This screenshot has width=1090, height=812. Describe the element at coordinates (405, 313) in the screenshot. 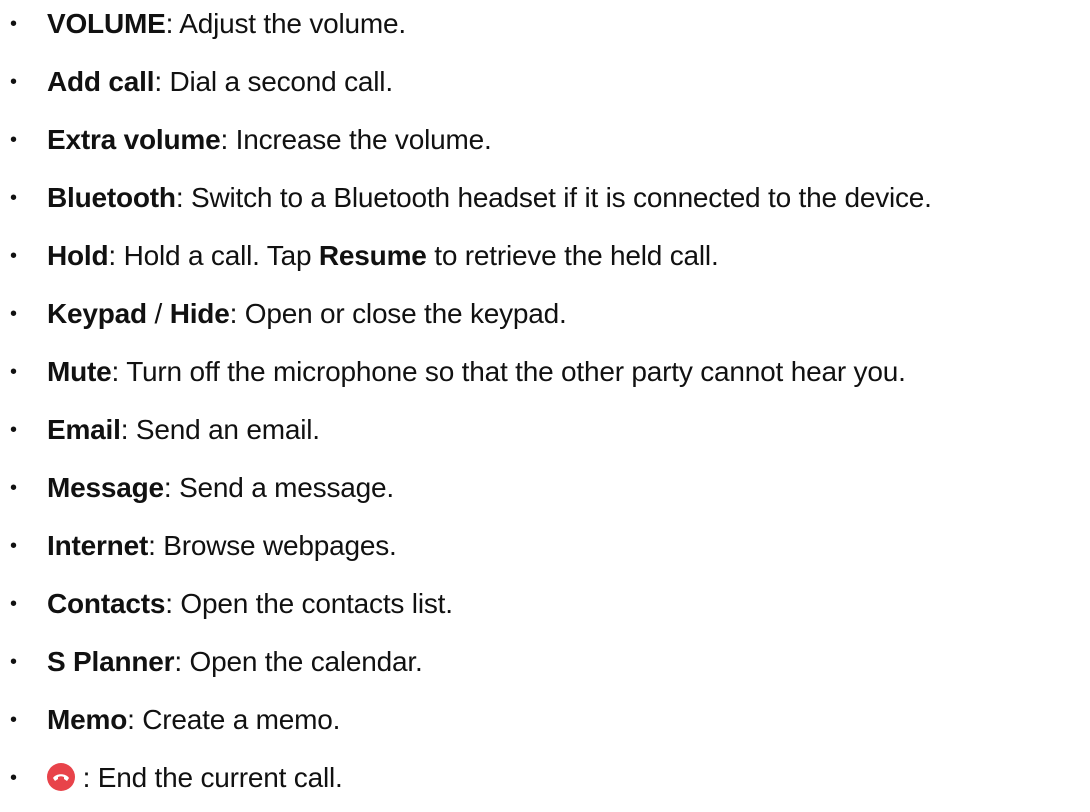

I see `description: Open or close the keypad.` at that location.